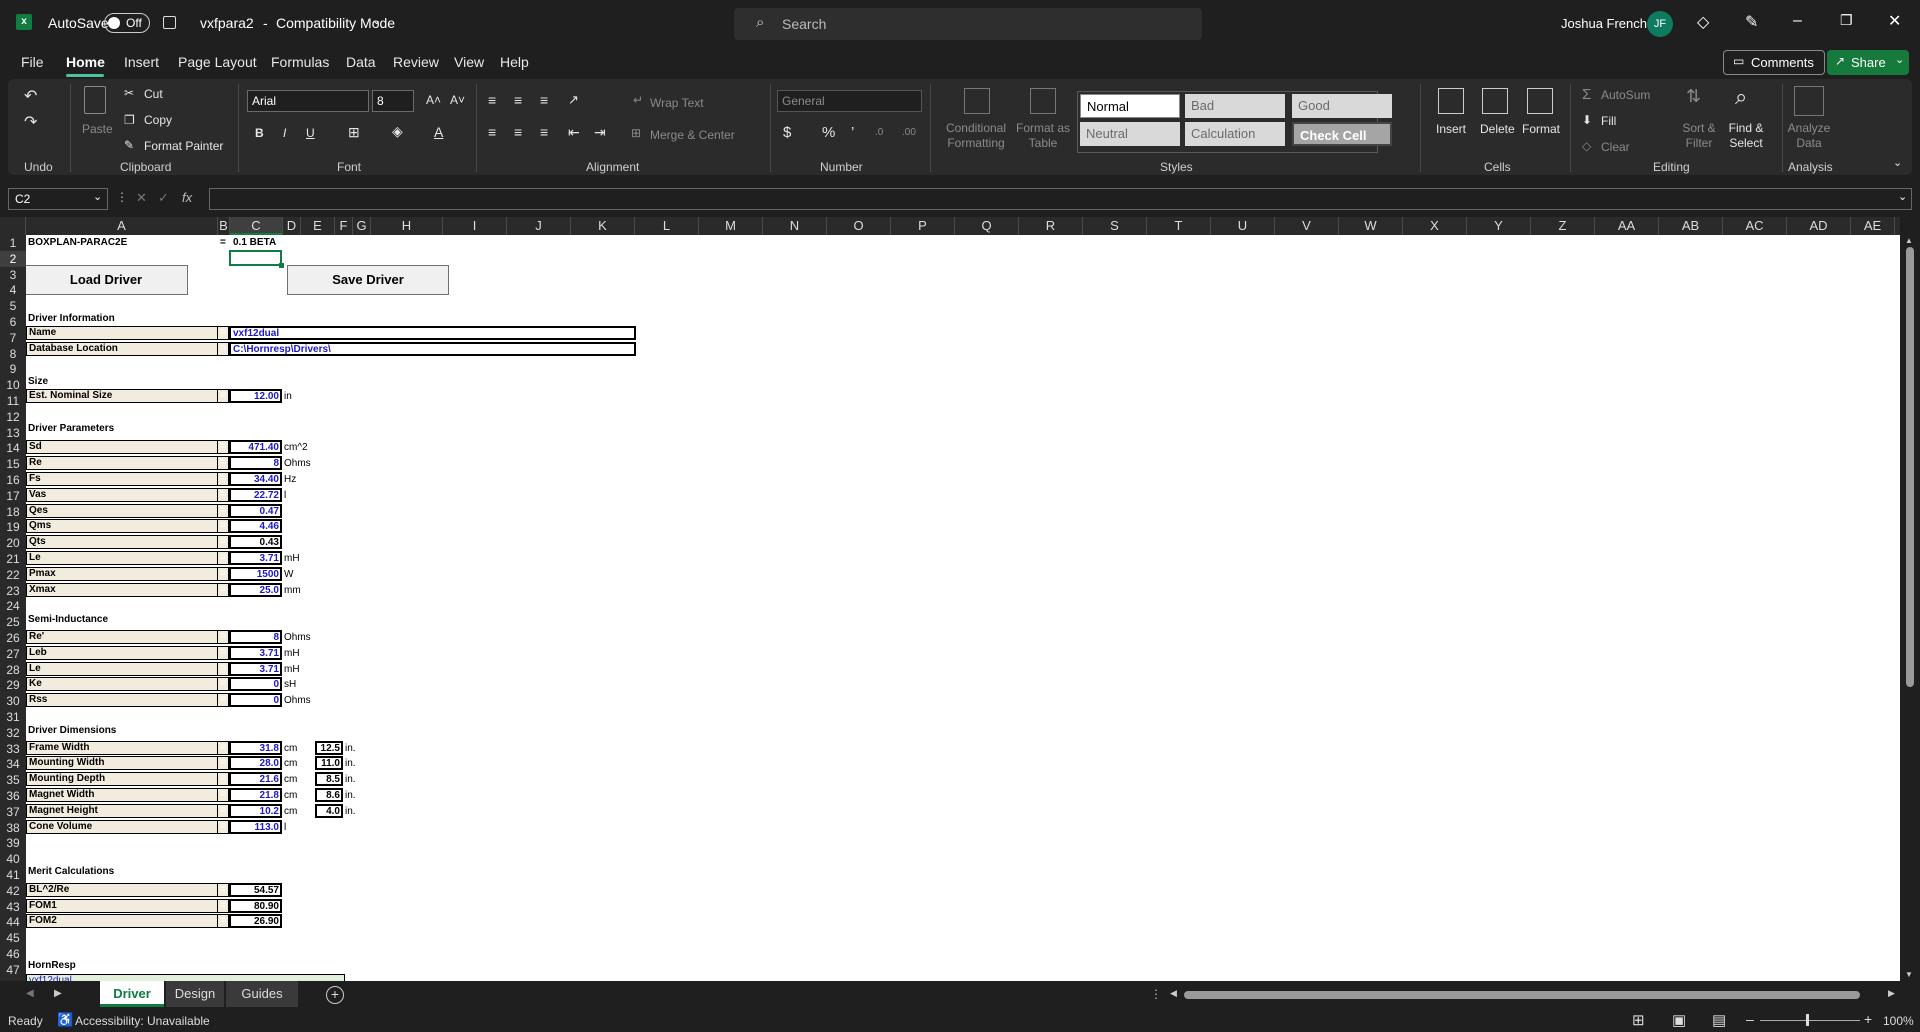 Image resolution: width=1920 pixels, height=1032 pixels. I want to click on style-bad: Bad, so click(1235, 106).